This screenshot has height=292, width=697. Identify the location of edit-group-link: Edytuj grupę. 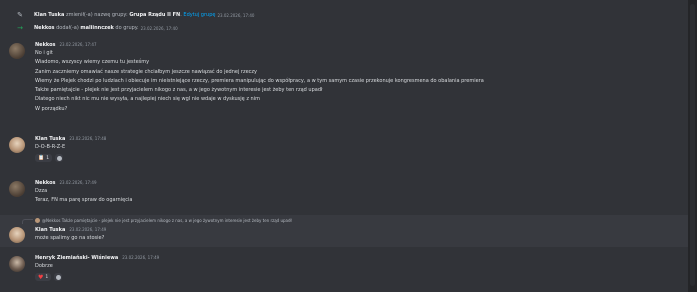
(199, 15).